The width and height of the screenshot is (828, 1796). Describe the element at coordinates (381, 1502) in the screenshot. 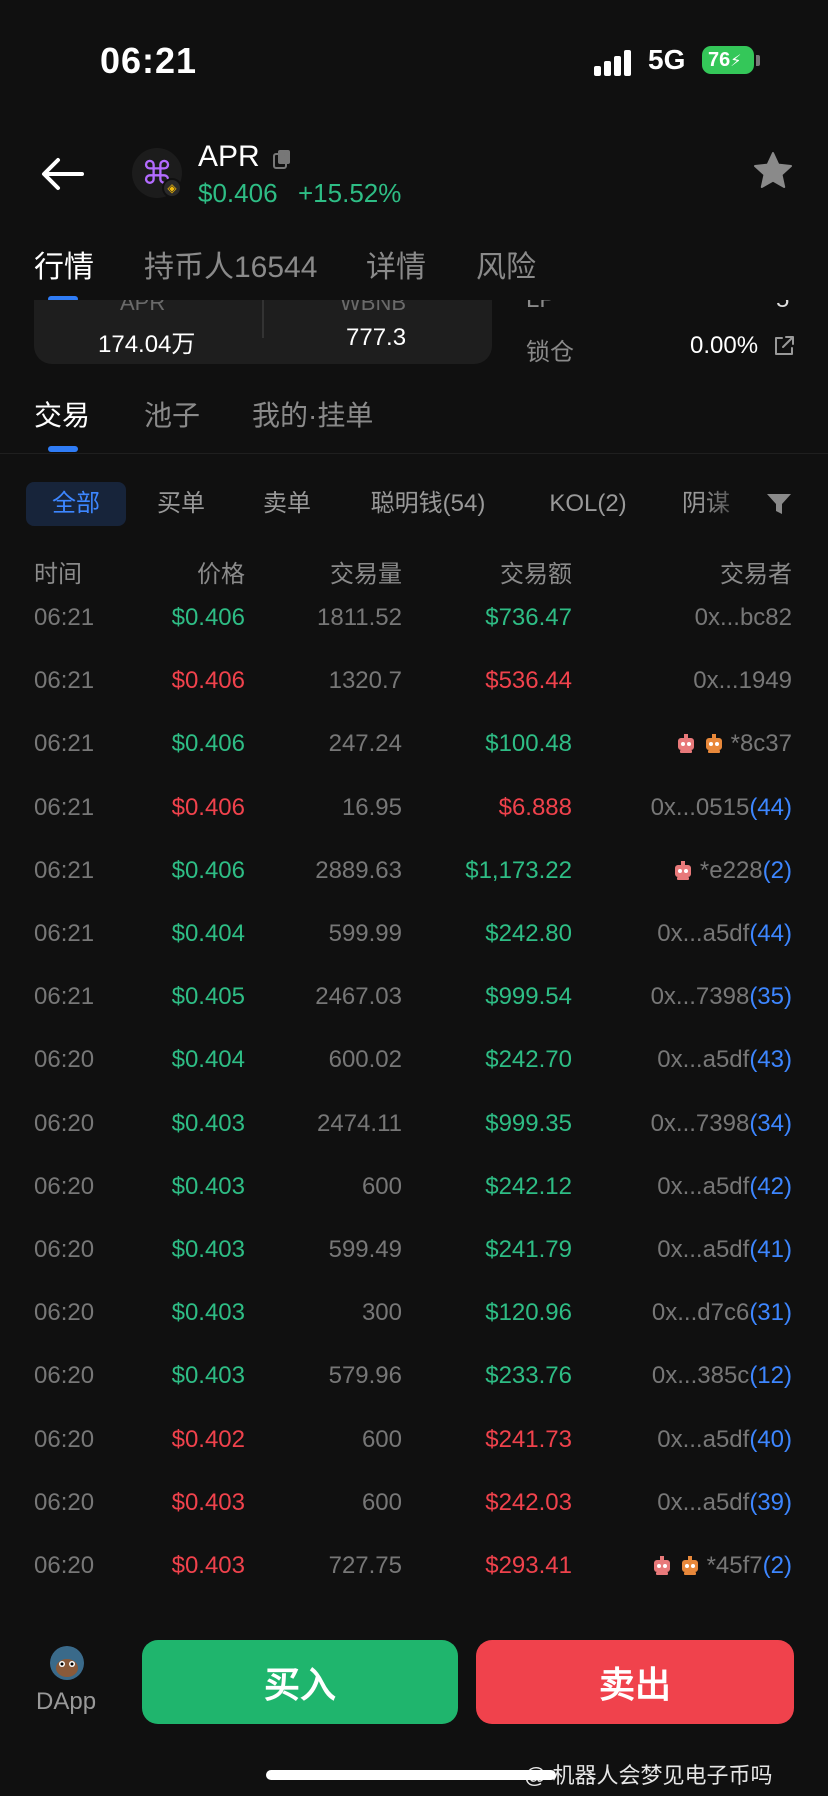

I see `trade-volume: 600` at that location.